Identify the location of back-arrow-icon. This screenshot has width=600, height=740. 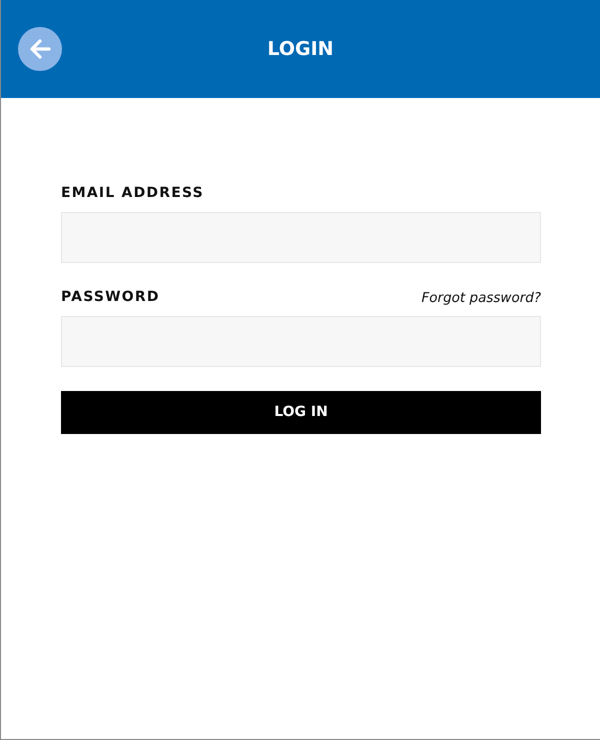
(40, 49).